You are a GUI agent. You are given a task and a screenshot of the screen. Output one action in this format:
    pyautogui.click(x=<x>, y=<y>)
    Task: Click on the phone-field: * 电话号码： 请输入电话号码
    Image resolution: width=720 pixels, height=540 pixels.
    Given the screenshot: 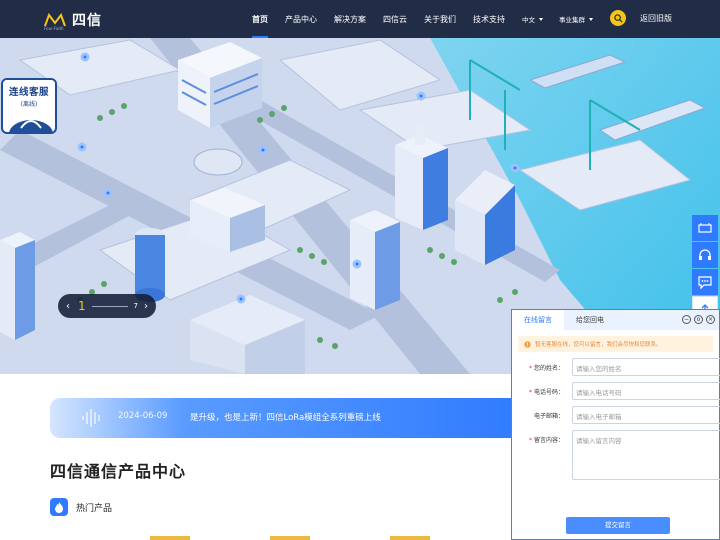 What is the action you would take?
    pyautogui.click(x=619, y=391)
    